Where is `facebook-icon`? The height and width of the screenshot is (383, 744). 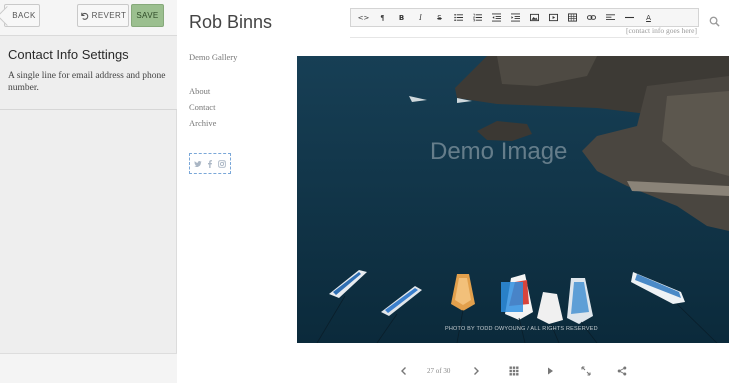 facebook-icon is located at coordinates (210, 163).